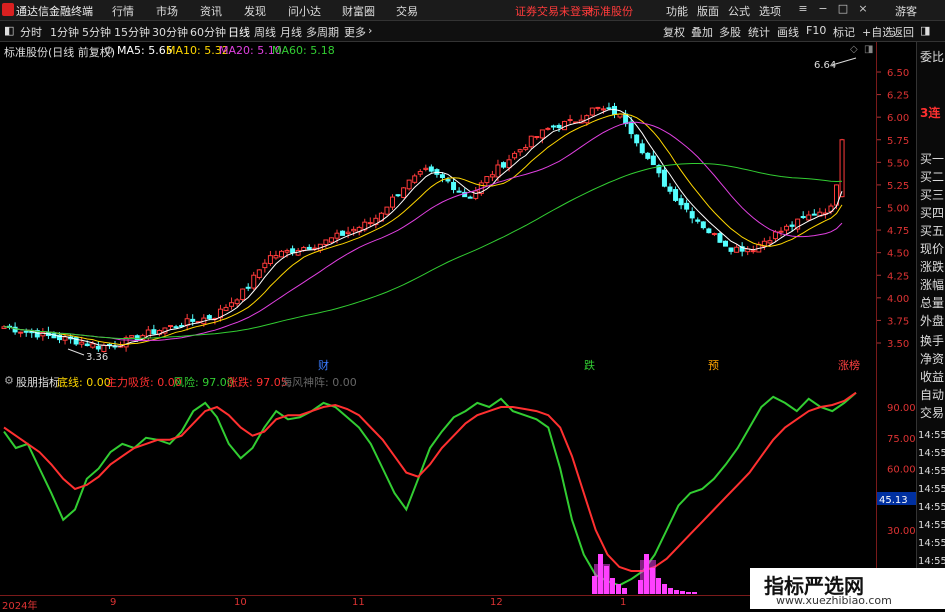 The width and height of the screenshot is (945, 612). I want to click on menu-formula: 公式, so click(739, 11).